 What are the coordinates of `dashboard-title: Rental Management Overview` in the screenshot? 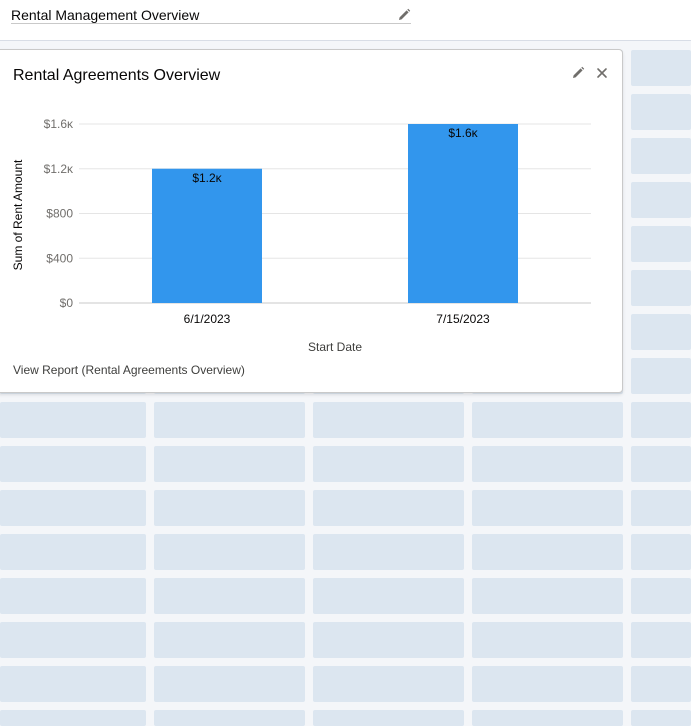 It's located at (105, 15).